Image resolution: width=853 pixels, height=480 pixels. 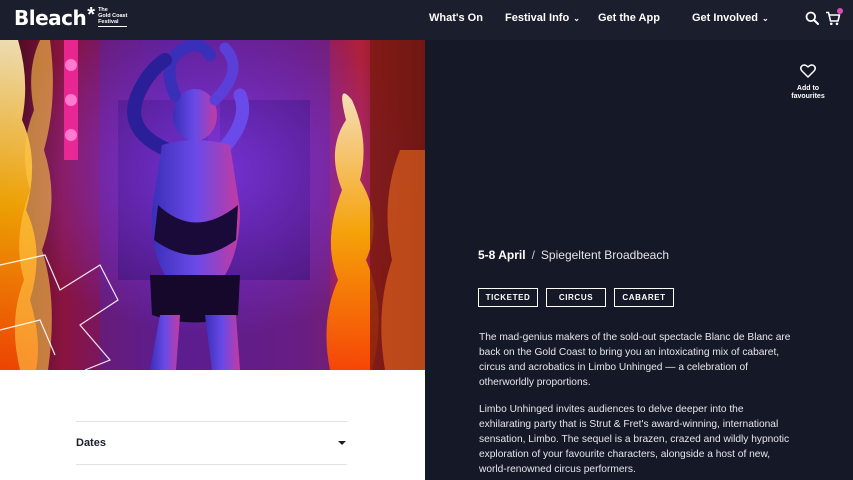 I want to click on nav-label: Festival Info, so click(x=537, y=18).